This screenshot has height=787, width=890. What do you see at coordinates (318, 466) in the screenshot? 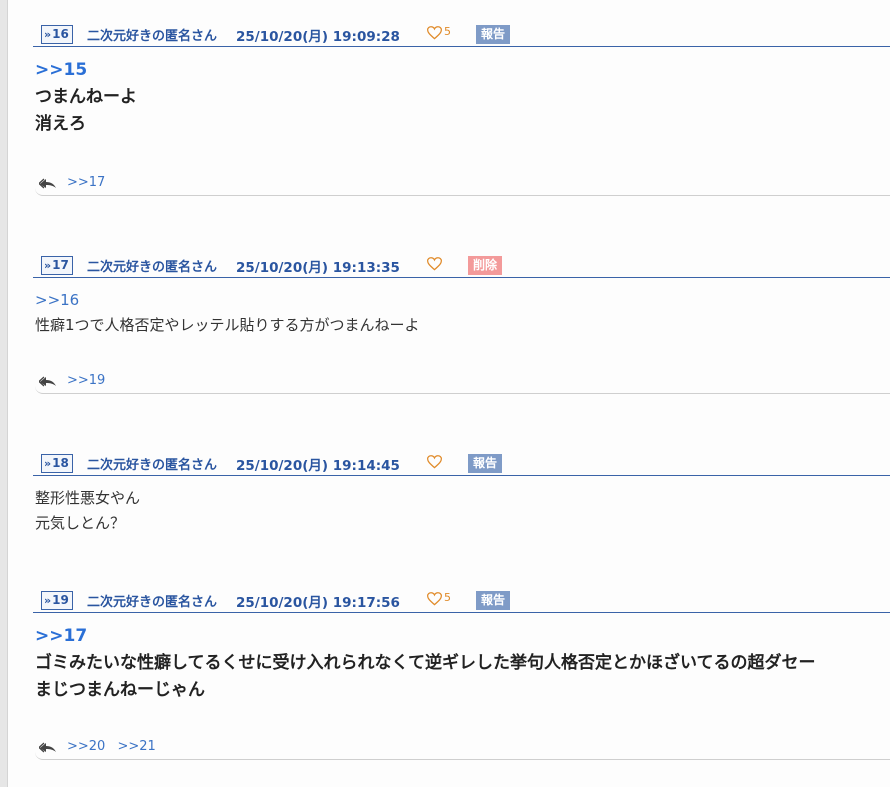
I see `post-datetime: 25/10/20(月) 19:14:45` at bounding box center [318, 466].